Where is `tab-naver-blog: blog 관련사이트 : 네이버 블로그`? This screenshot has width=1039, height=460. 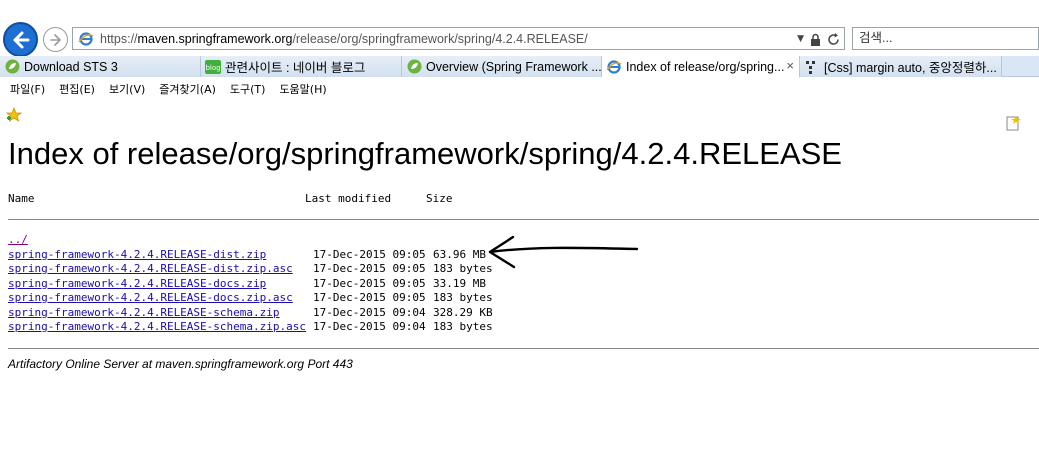
tab-naver-blog: blog 관련사이트 : 네이버 블로그 is located at coordinates (301, 66).